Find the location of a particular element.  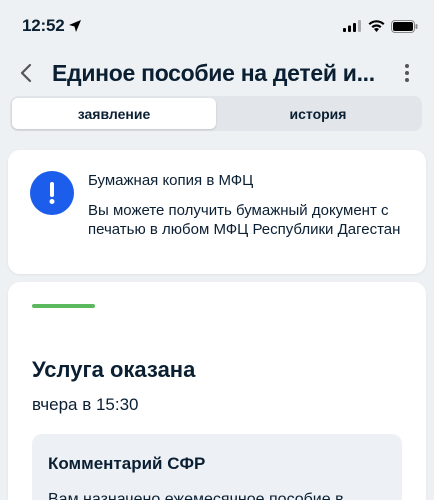

location-arrow-icon is located at coordinates (75, 26).